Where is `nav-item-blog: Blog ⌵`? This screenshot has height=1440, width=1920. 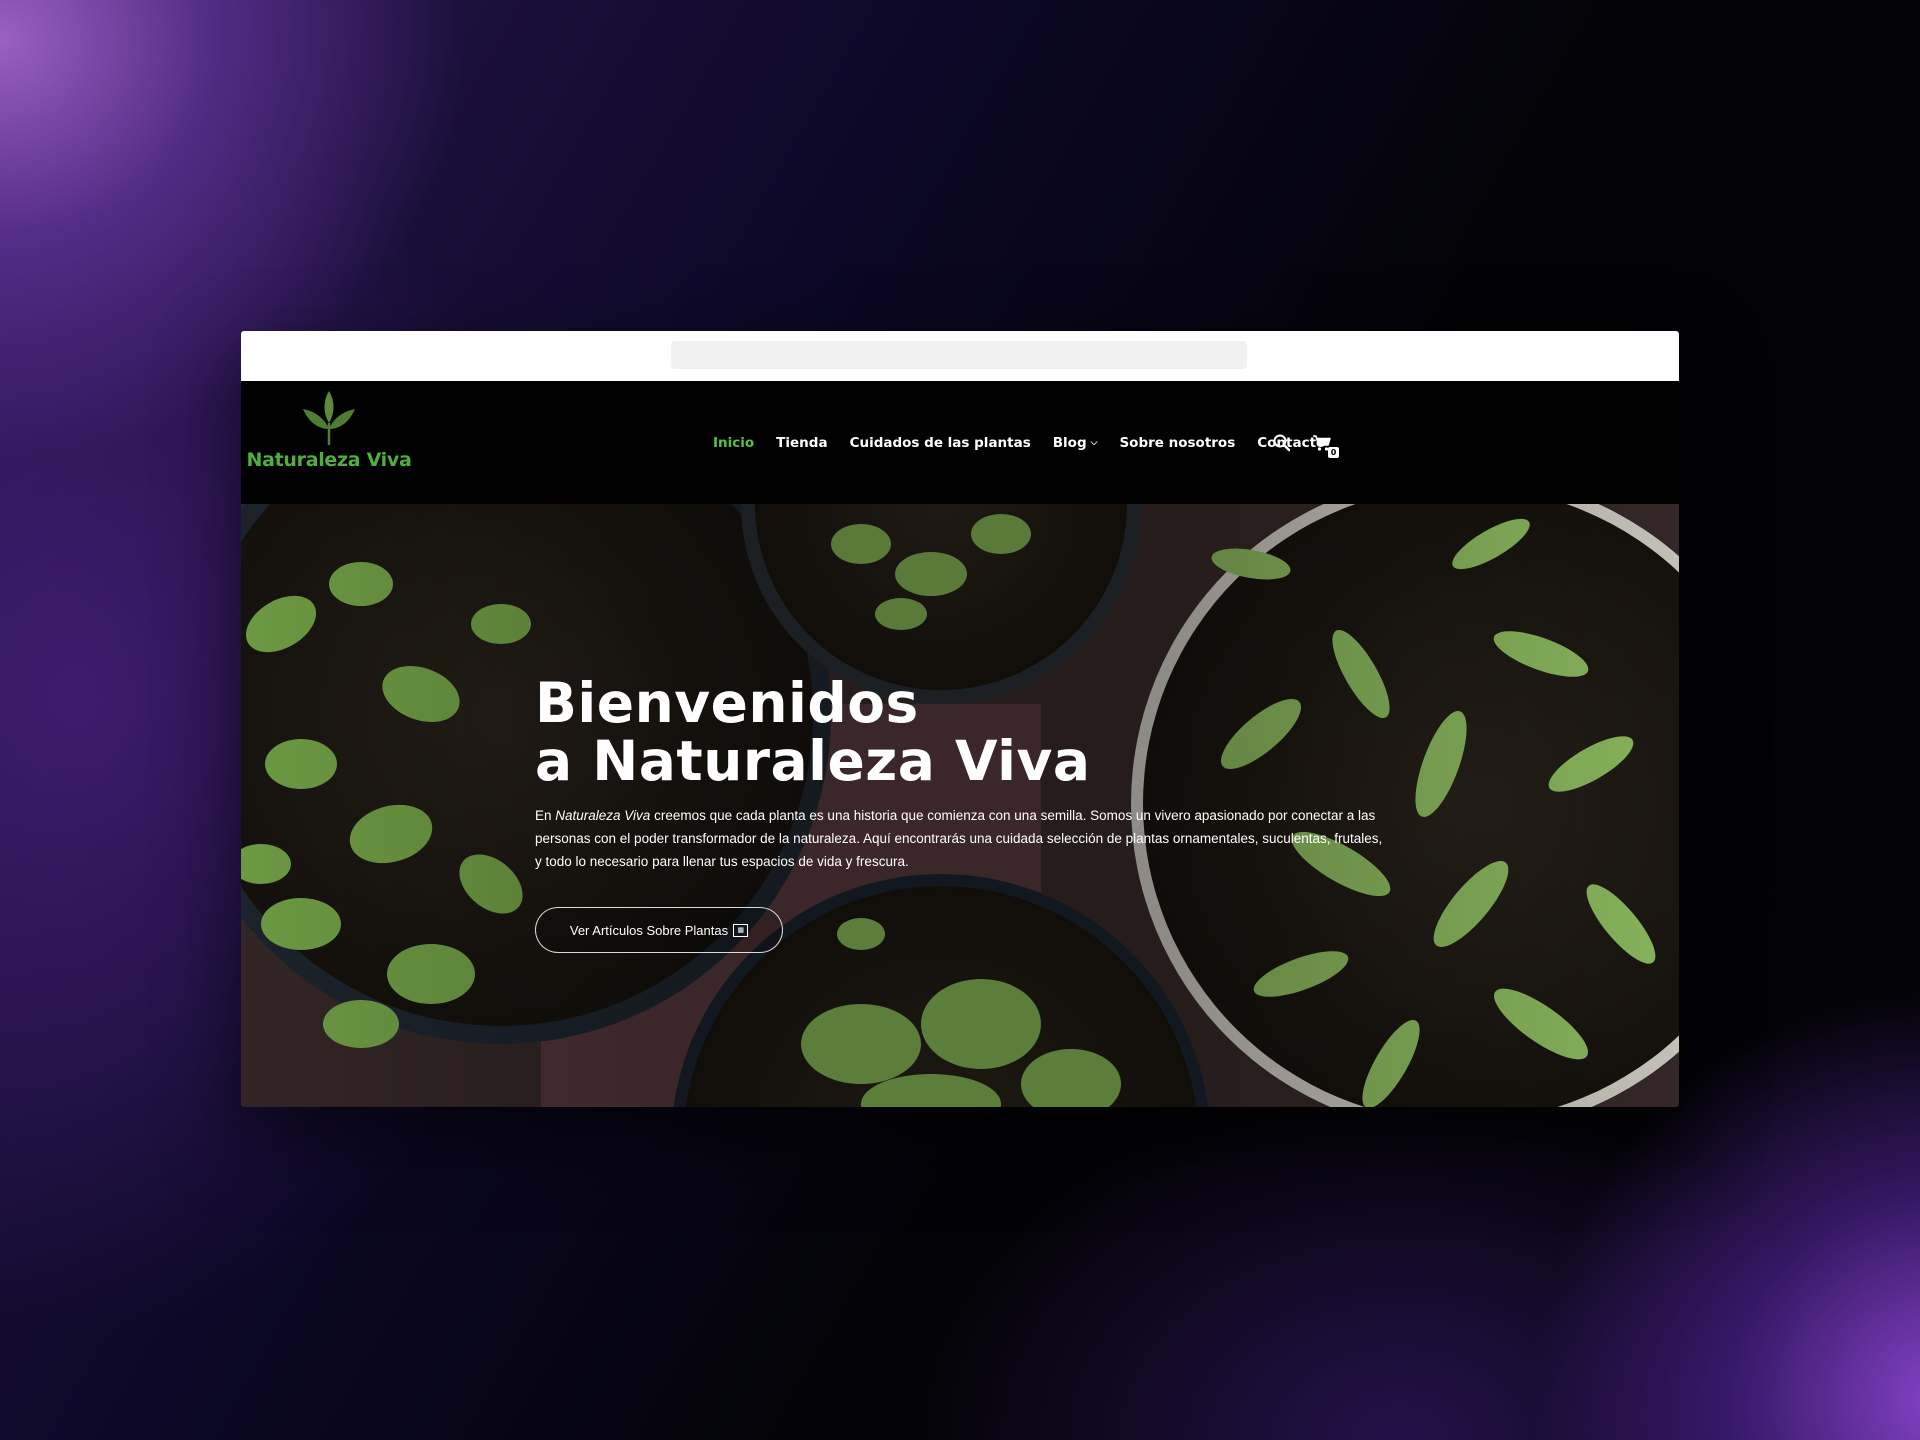 nav-item-blog: Blog ⌵ is located at coordinates (1075, 443).